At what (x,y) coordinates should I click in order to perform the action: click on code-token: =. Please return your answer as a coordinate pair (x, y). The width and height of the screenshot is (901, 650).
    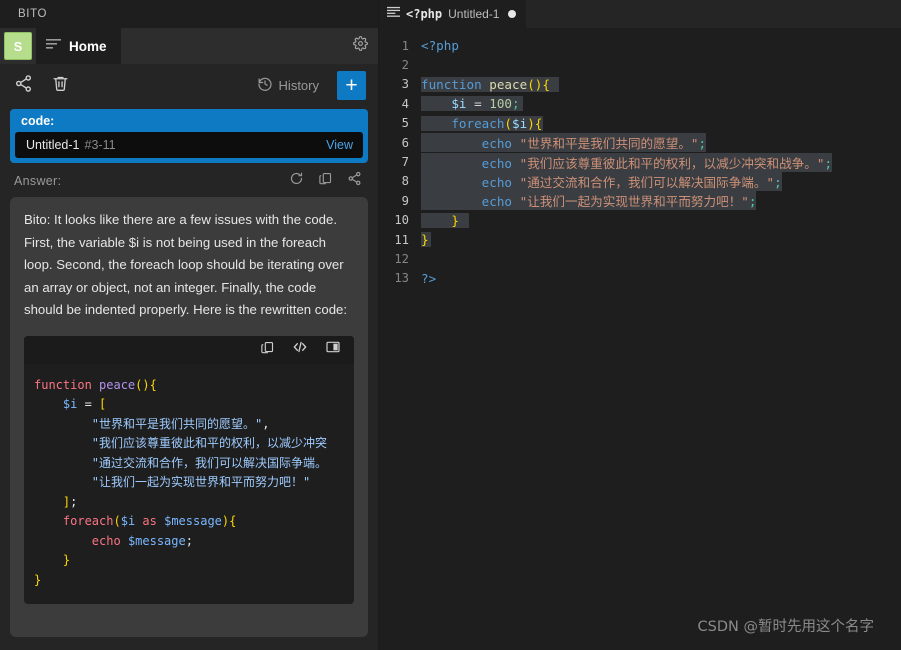
    Looking at the image, I should click on (88, 404).